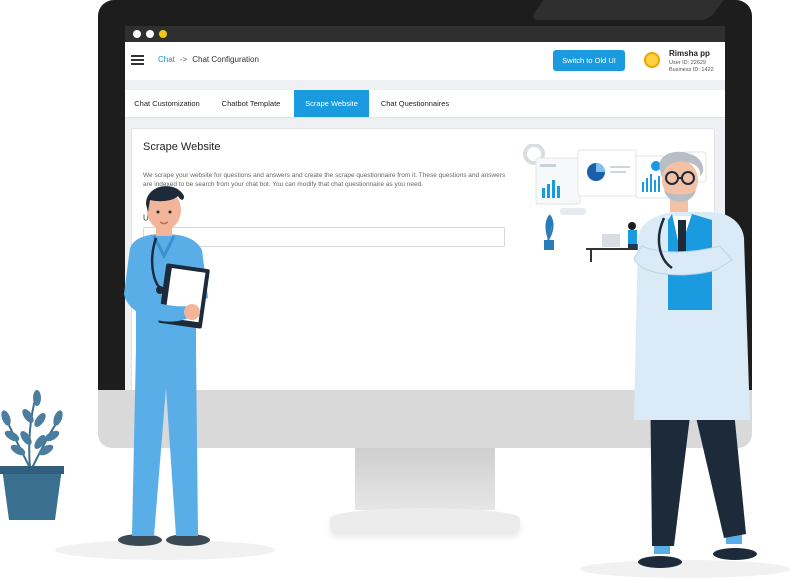  Describe the element at coordinates (32, 455) in the screenshot. I see `plant-icon` at that location.